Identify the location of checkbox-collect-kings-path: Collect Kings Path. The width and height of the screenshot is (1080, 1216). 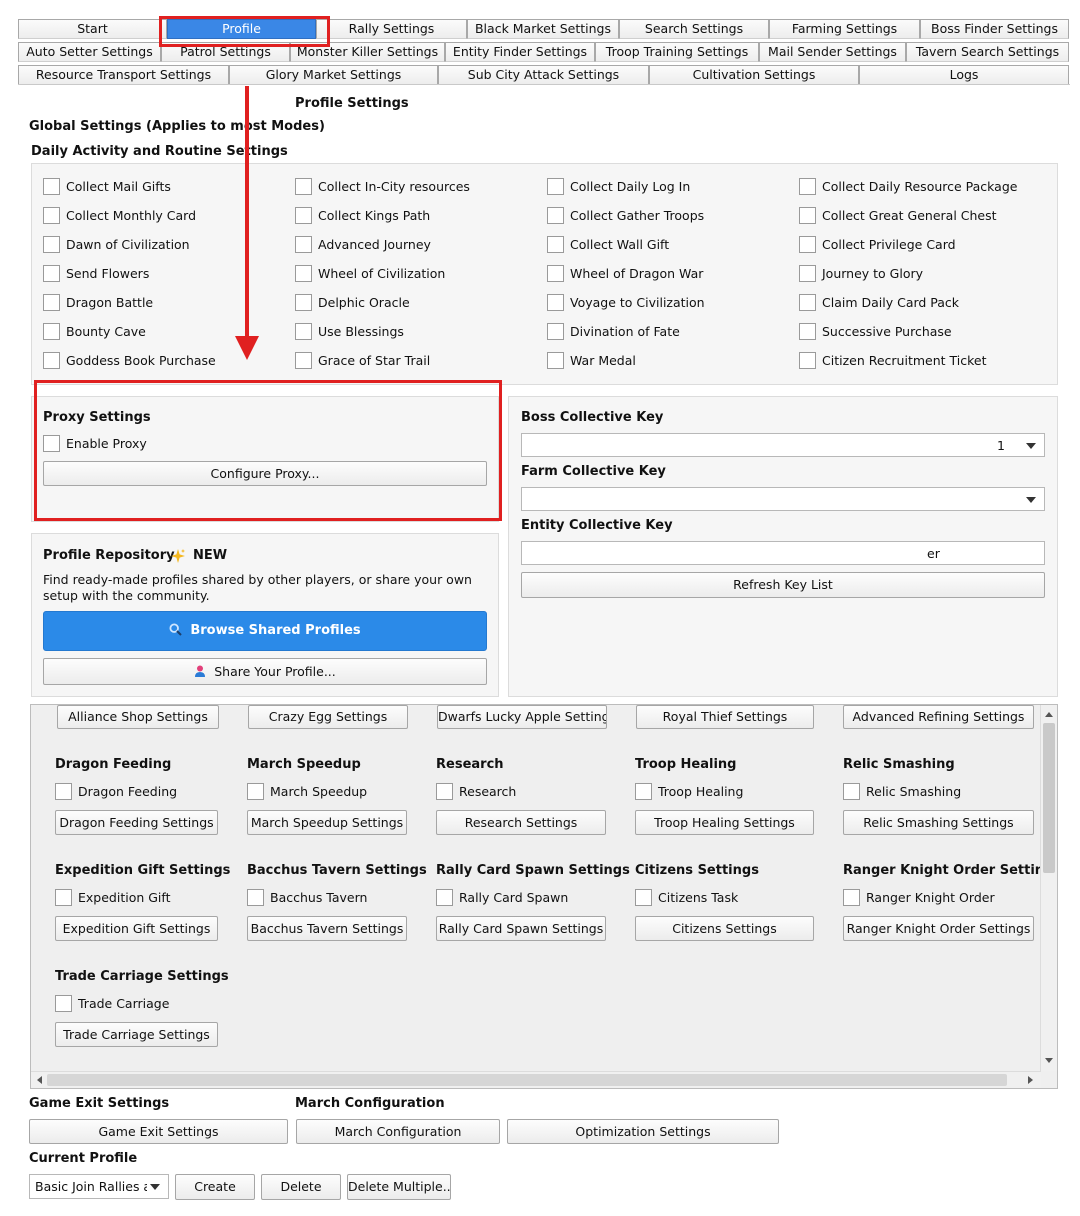
(415, 216).